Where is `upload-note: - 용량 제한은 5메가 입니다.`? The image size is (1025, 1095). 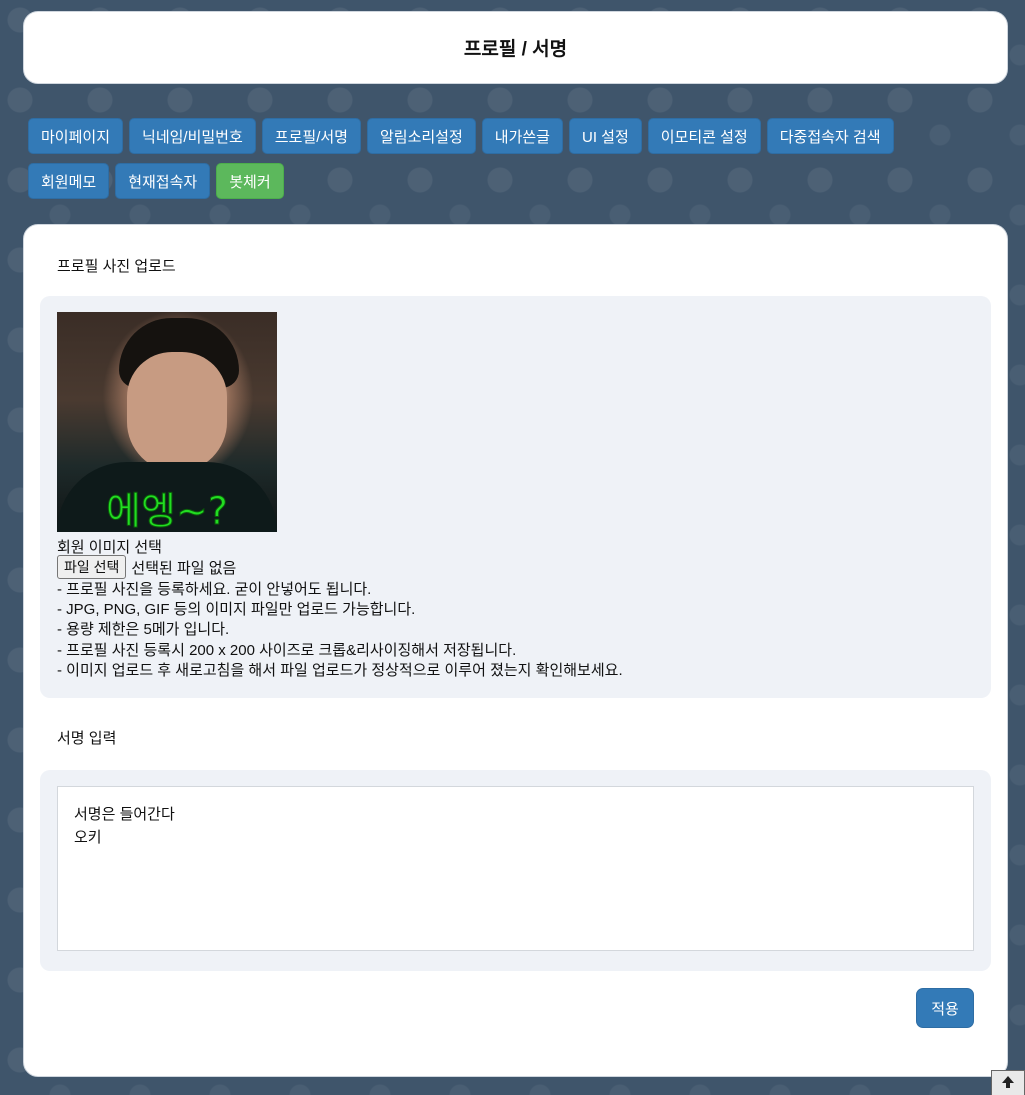
upload-note: - 용량 제한은 5메가 입니다. is located at coordinates (143, 630).